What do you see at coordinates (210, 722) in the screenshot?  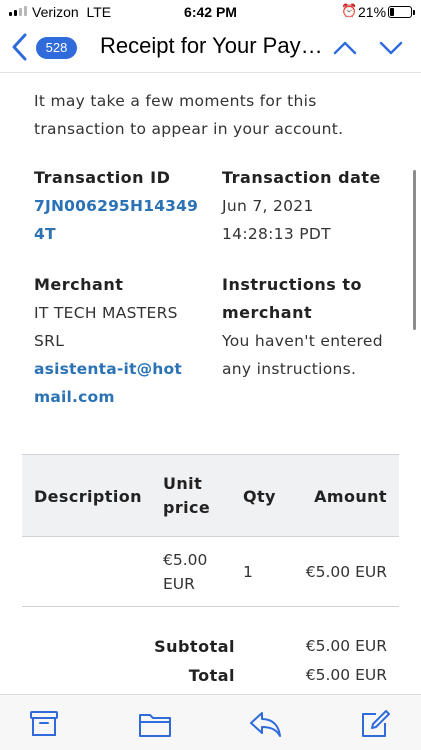 I see `bottom-toolbar` at bounding box center [210, 722].